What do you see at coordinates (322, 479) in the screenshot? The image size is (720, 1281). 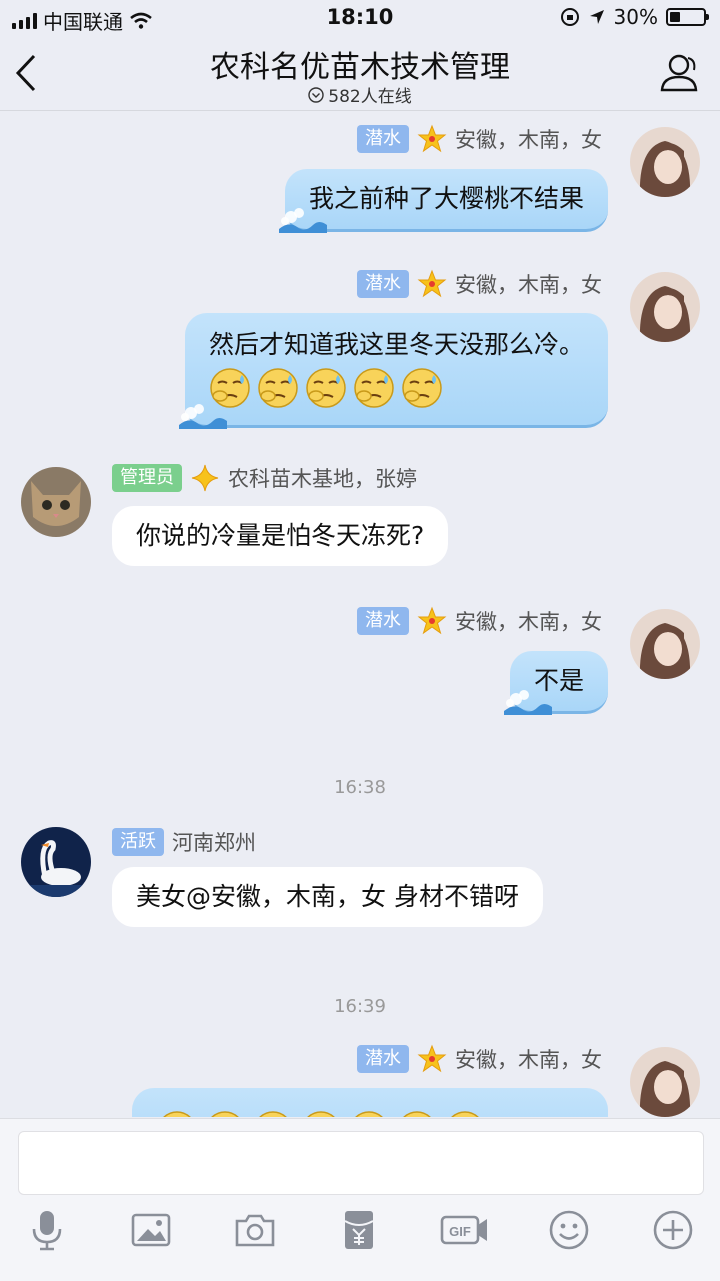 I see `sender-name: 农科苗木基地，张婷` at bounding box center [322, 479].